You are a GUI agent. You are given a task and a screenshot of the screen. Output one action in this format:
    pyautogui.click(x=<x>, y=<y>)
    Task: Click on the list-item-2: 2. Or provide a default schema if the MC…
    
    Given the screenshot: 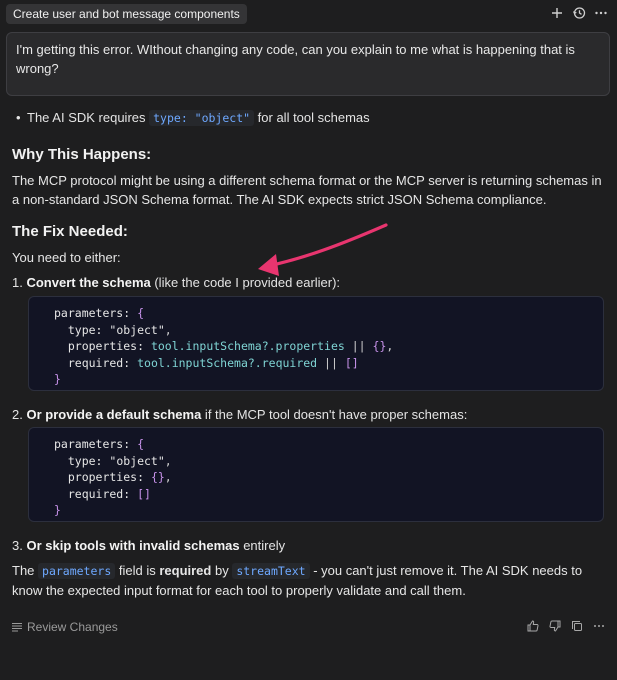 What is the action you would take?
    pyautogui.click(x=240, y=414)
    